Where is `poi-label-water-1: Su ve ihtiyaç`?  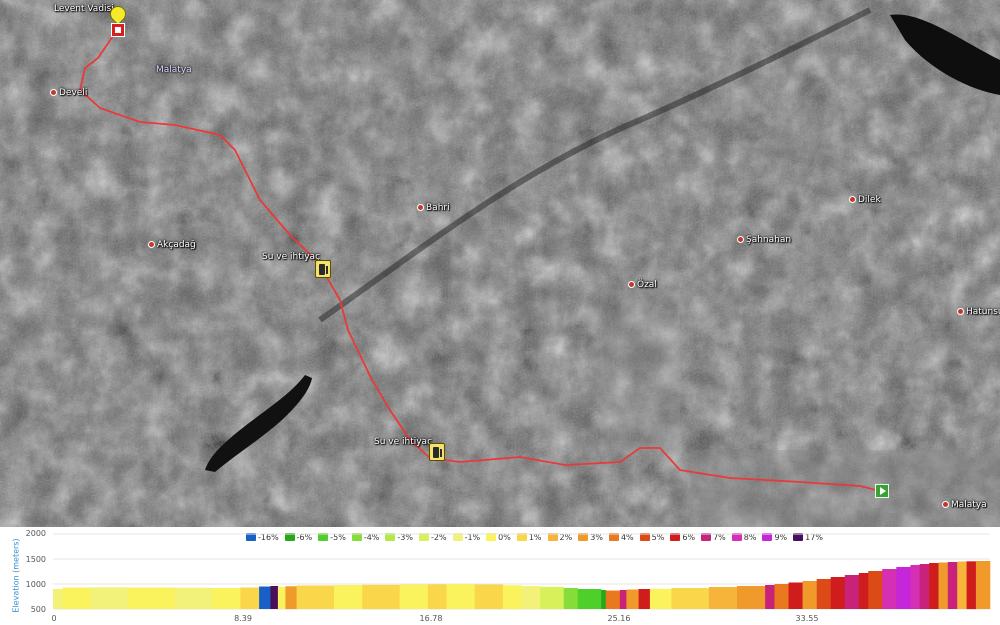
poi-label-water-1: Su ve ihtiyaç is located at coordinates (291, 257).